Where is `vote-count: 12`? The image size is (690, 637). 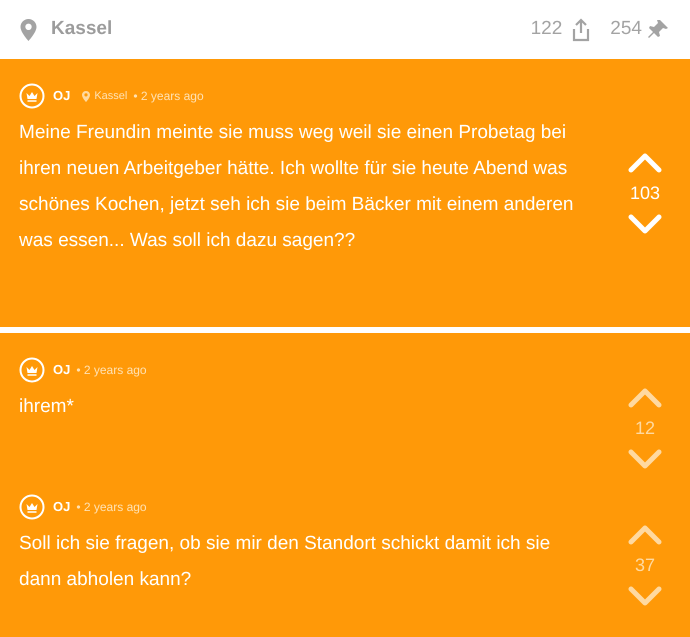
vote-count: 12 is located at coordinates (645, 428).